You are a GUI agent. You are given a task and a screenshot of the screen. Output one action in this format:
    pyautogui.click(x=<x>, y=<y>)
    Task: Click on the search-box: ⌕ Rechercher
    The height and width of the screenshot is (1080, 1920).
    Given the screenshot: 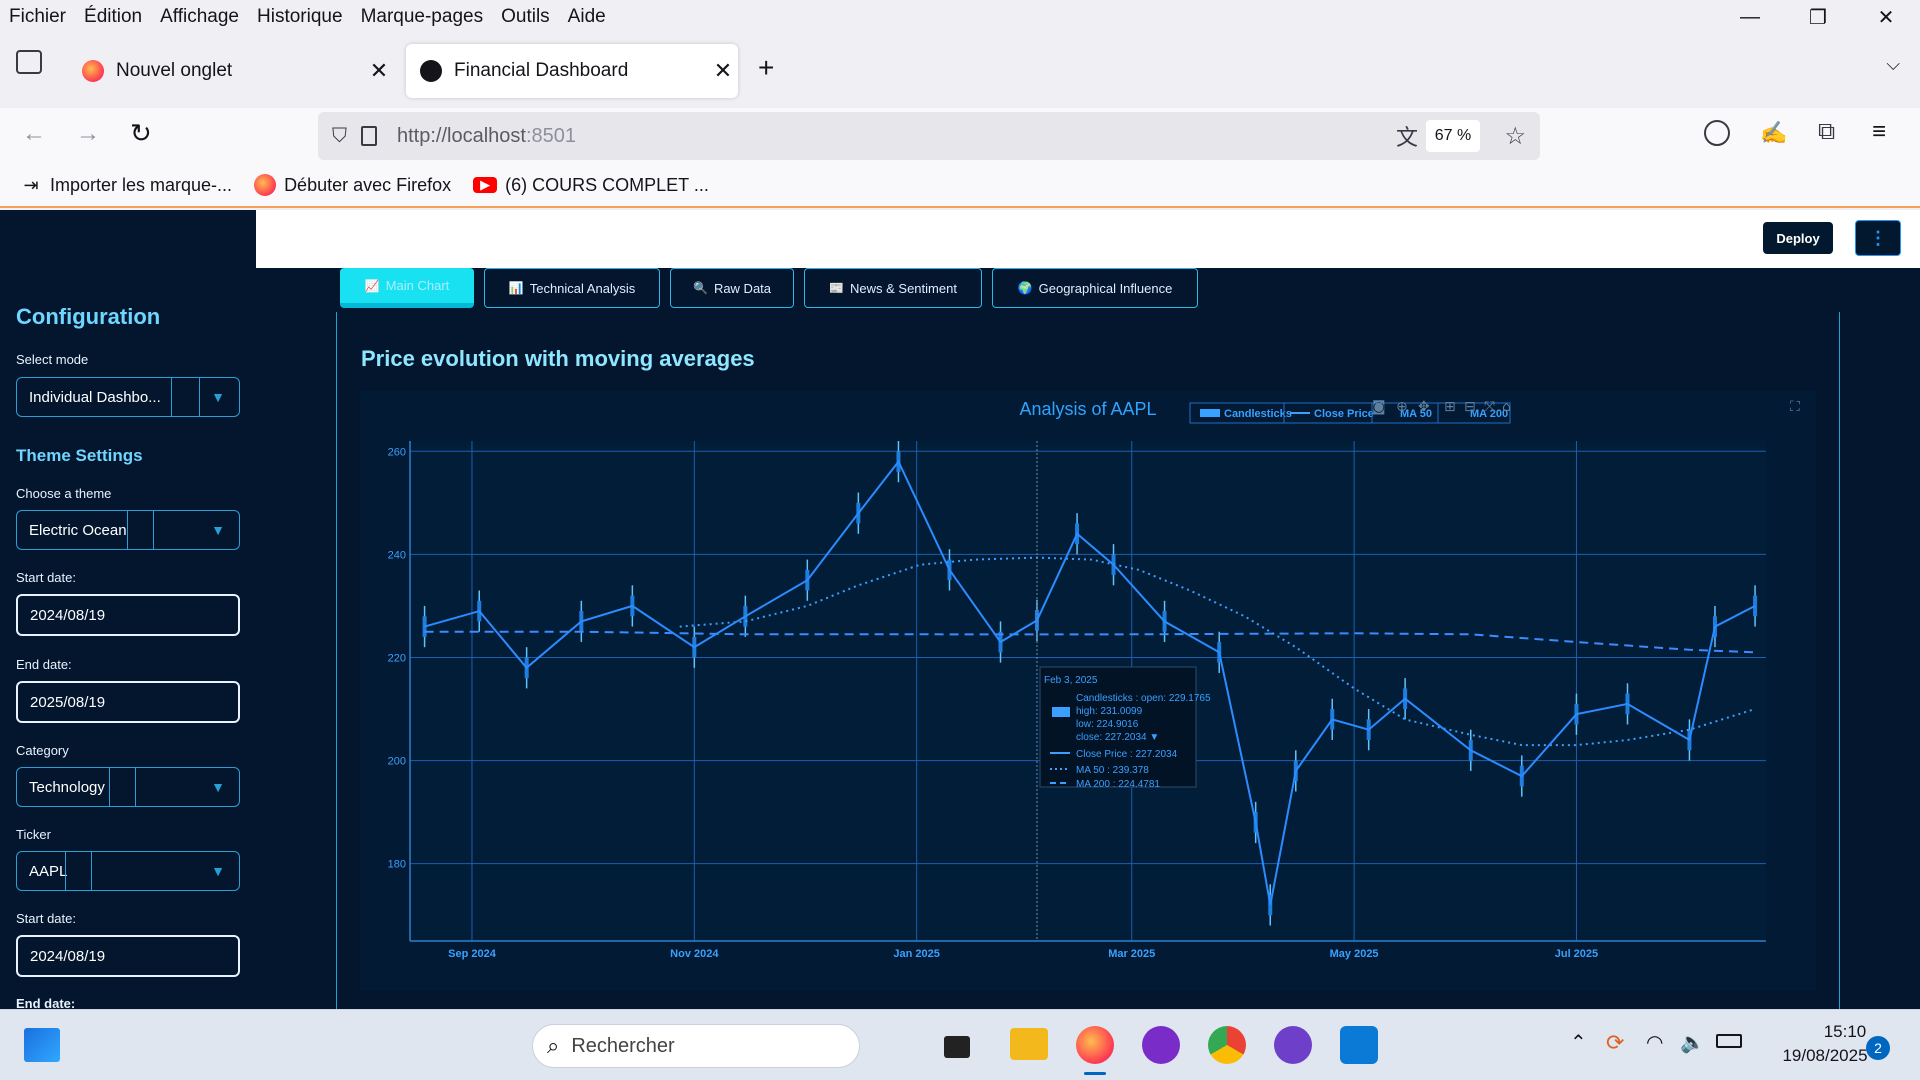 What is the action you would take?
    pyautogui.click(x=696, y=1046)
    